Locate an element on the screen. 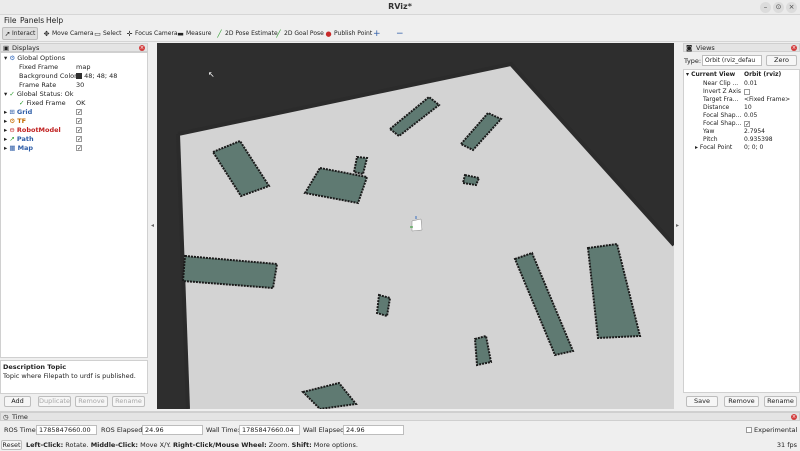 This screenshot has width=800, height=451. focal-shape-size-value: 0.05 is located at coordinates (750, 116).